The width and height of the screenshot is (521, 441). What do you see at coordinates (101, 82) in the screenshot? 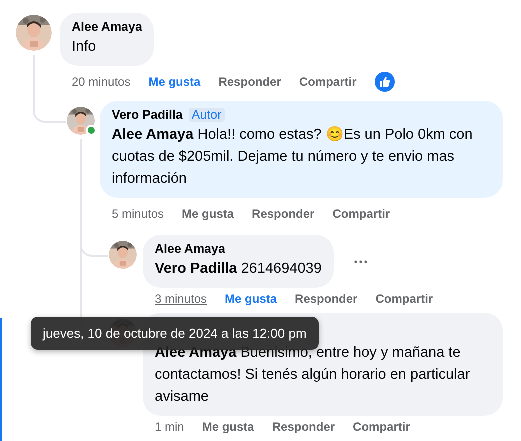
I see `time-link: 20 minutos` at bounding box center [101, 82].